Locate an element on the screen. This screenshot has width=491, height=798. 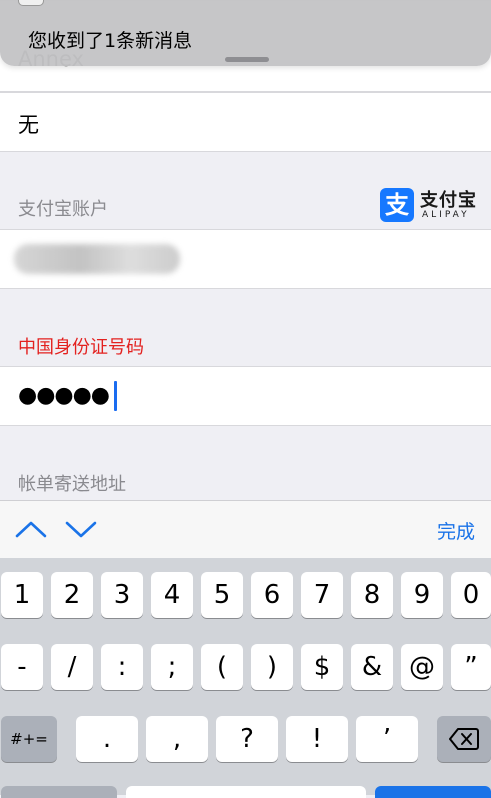
key-abc-mode is located at coordinates (59, 792).